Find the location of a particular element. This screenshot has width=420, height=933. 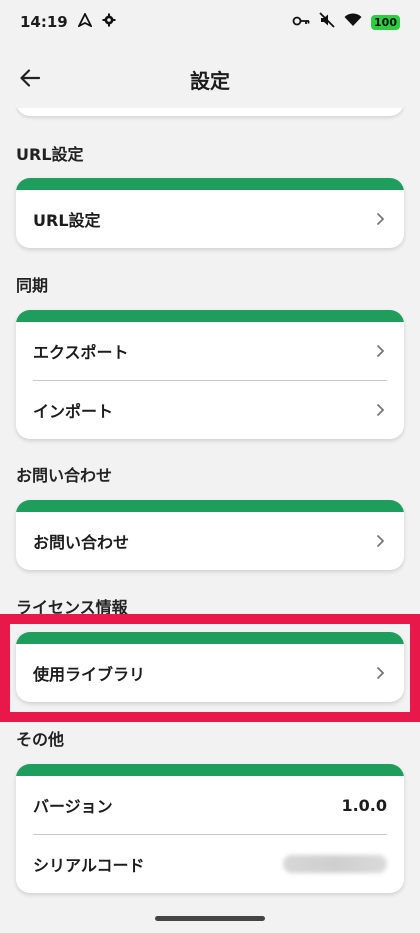

mute-icon is located at coordinates (327, 22).